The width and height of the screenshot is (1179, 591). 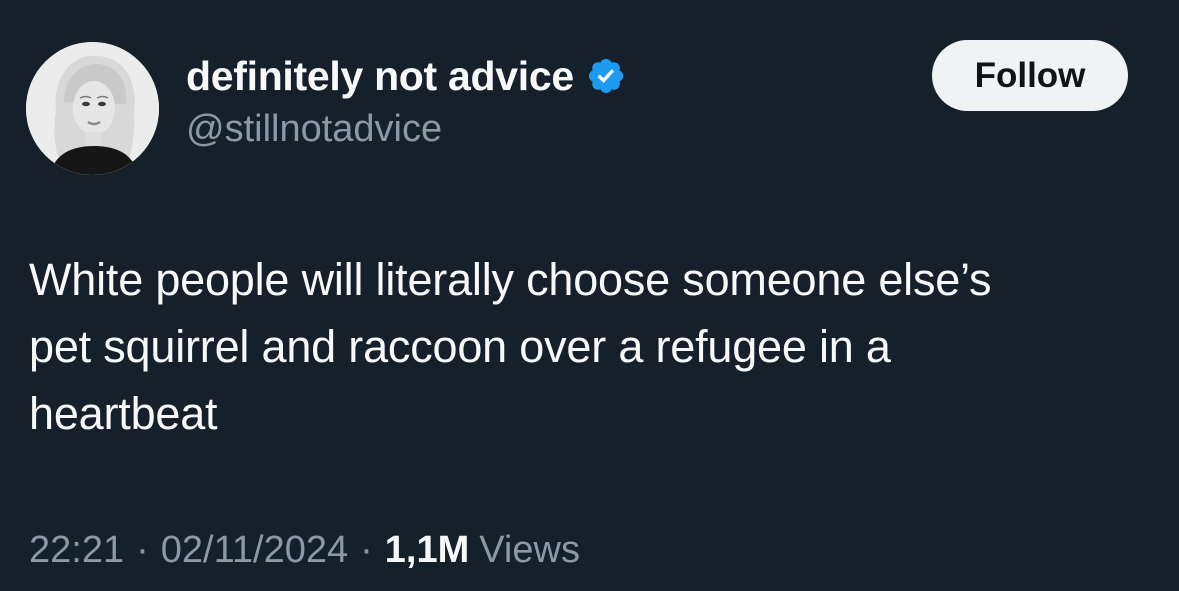 I want to click on tweet-time: 22:21, so click(x=76, y=550).